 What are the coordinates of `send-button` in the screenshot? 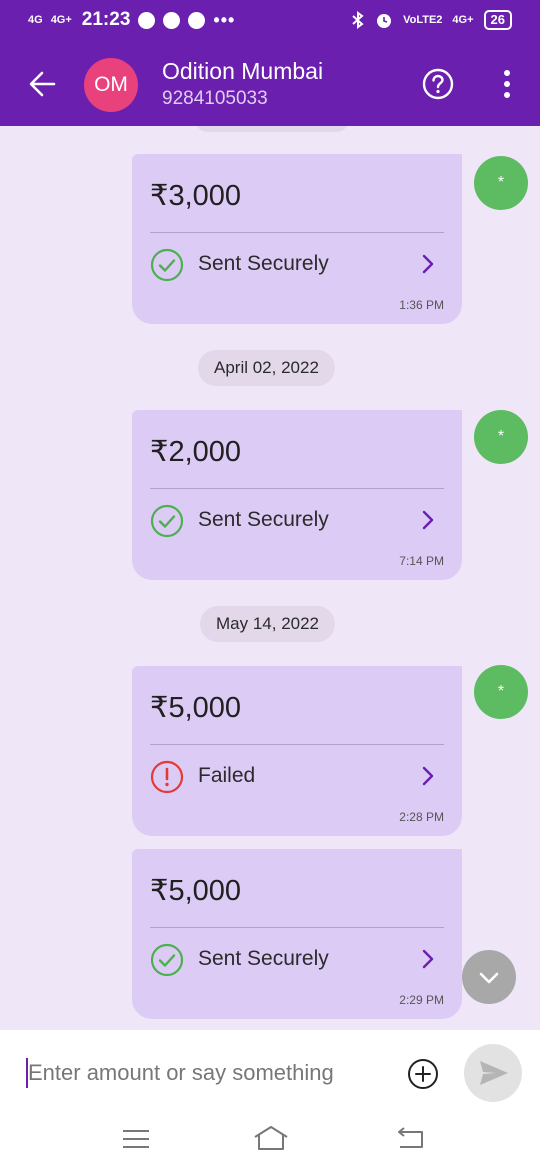 It's located at (493, 1073).